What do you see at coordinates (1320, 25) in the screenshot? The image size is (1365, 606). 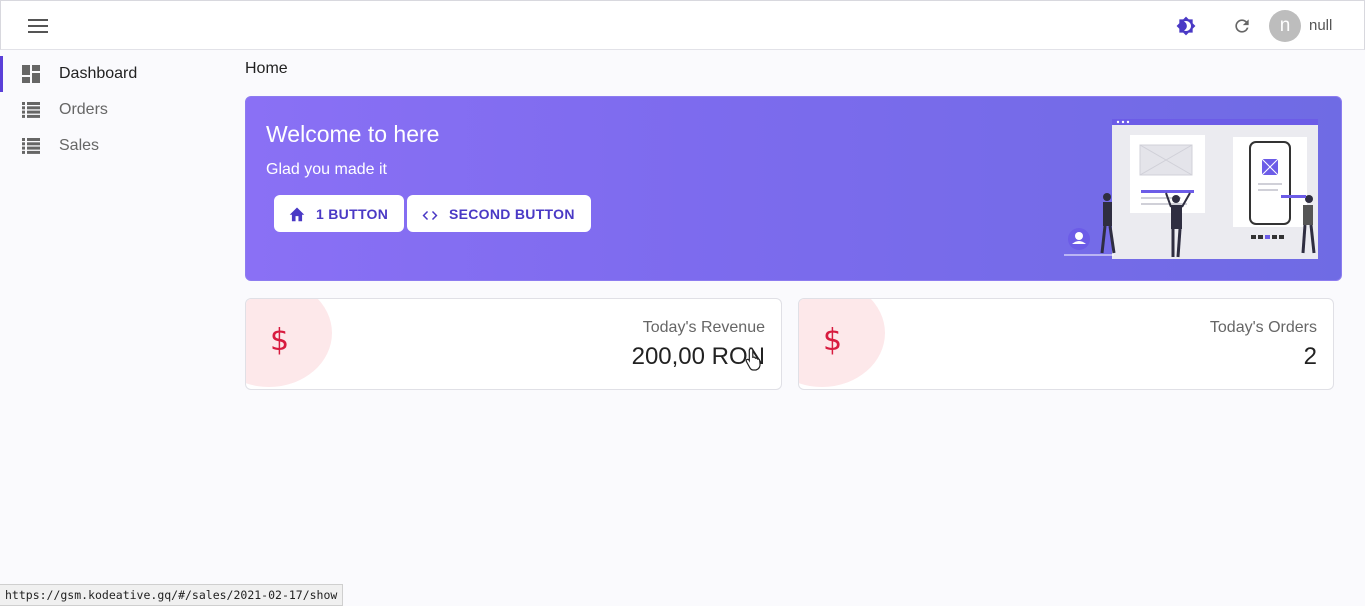 I see `username: null` at bounding box center [1320, 25].